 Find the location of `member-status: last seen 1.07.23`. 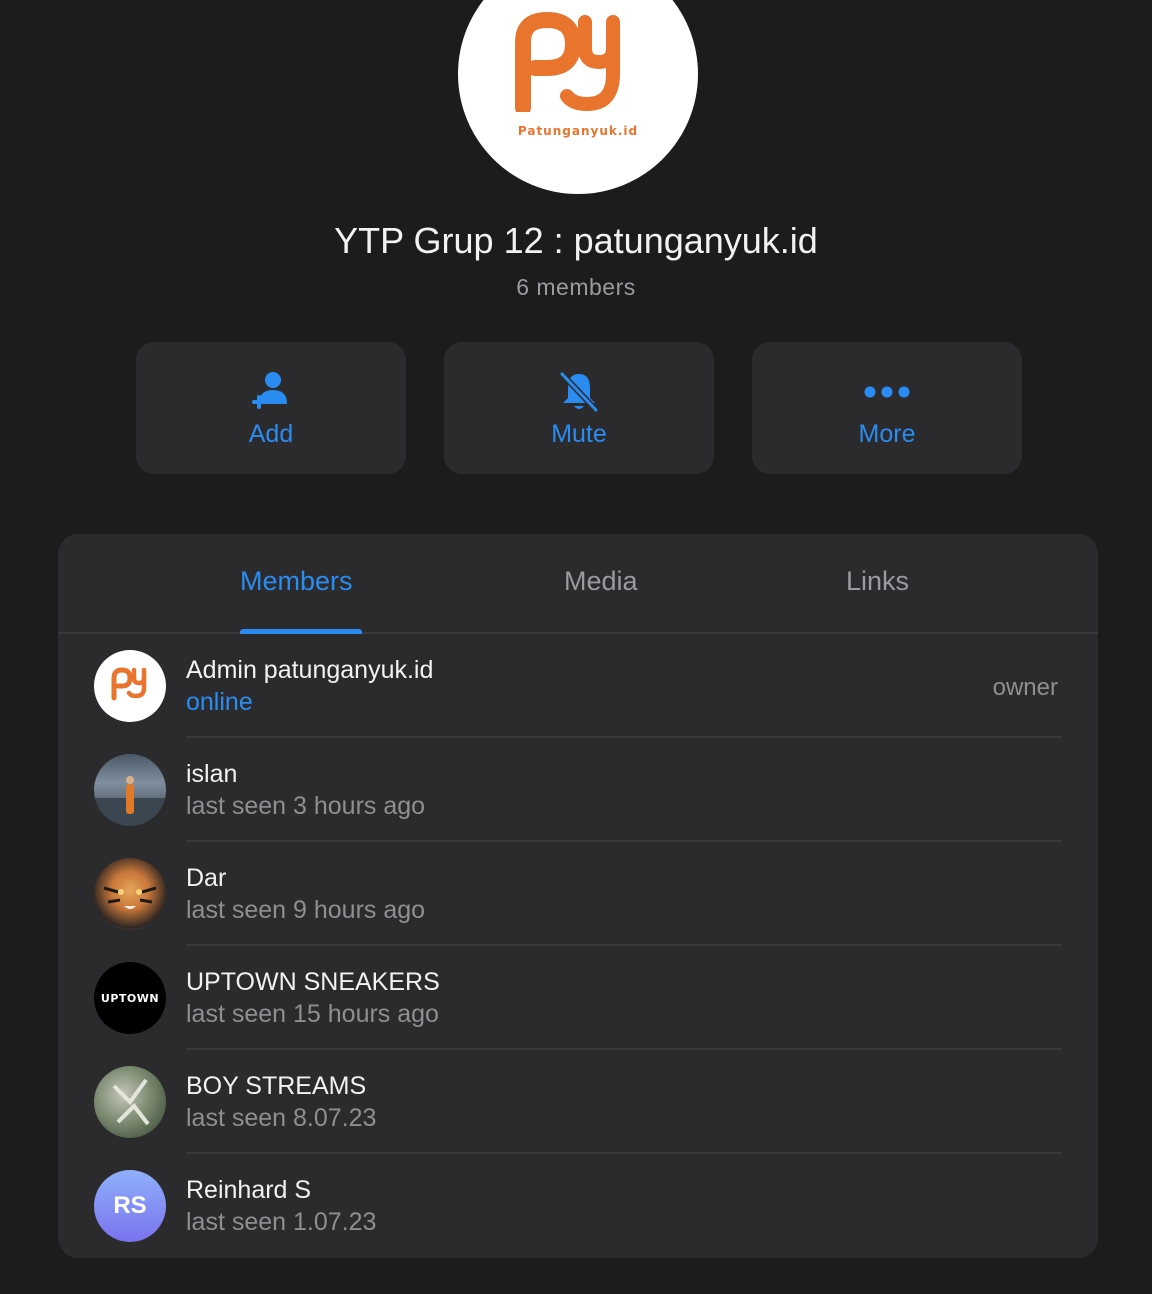

member-status: last seen 1.07.23 is located at coordinates (281, 1222).